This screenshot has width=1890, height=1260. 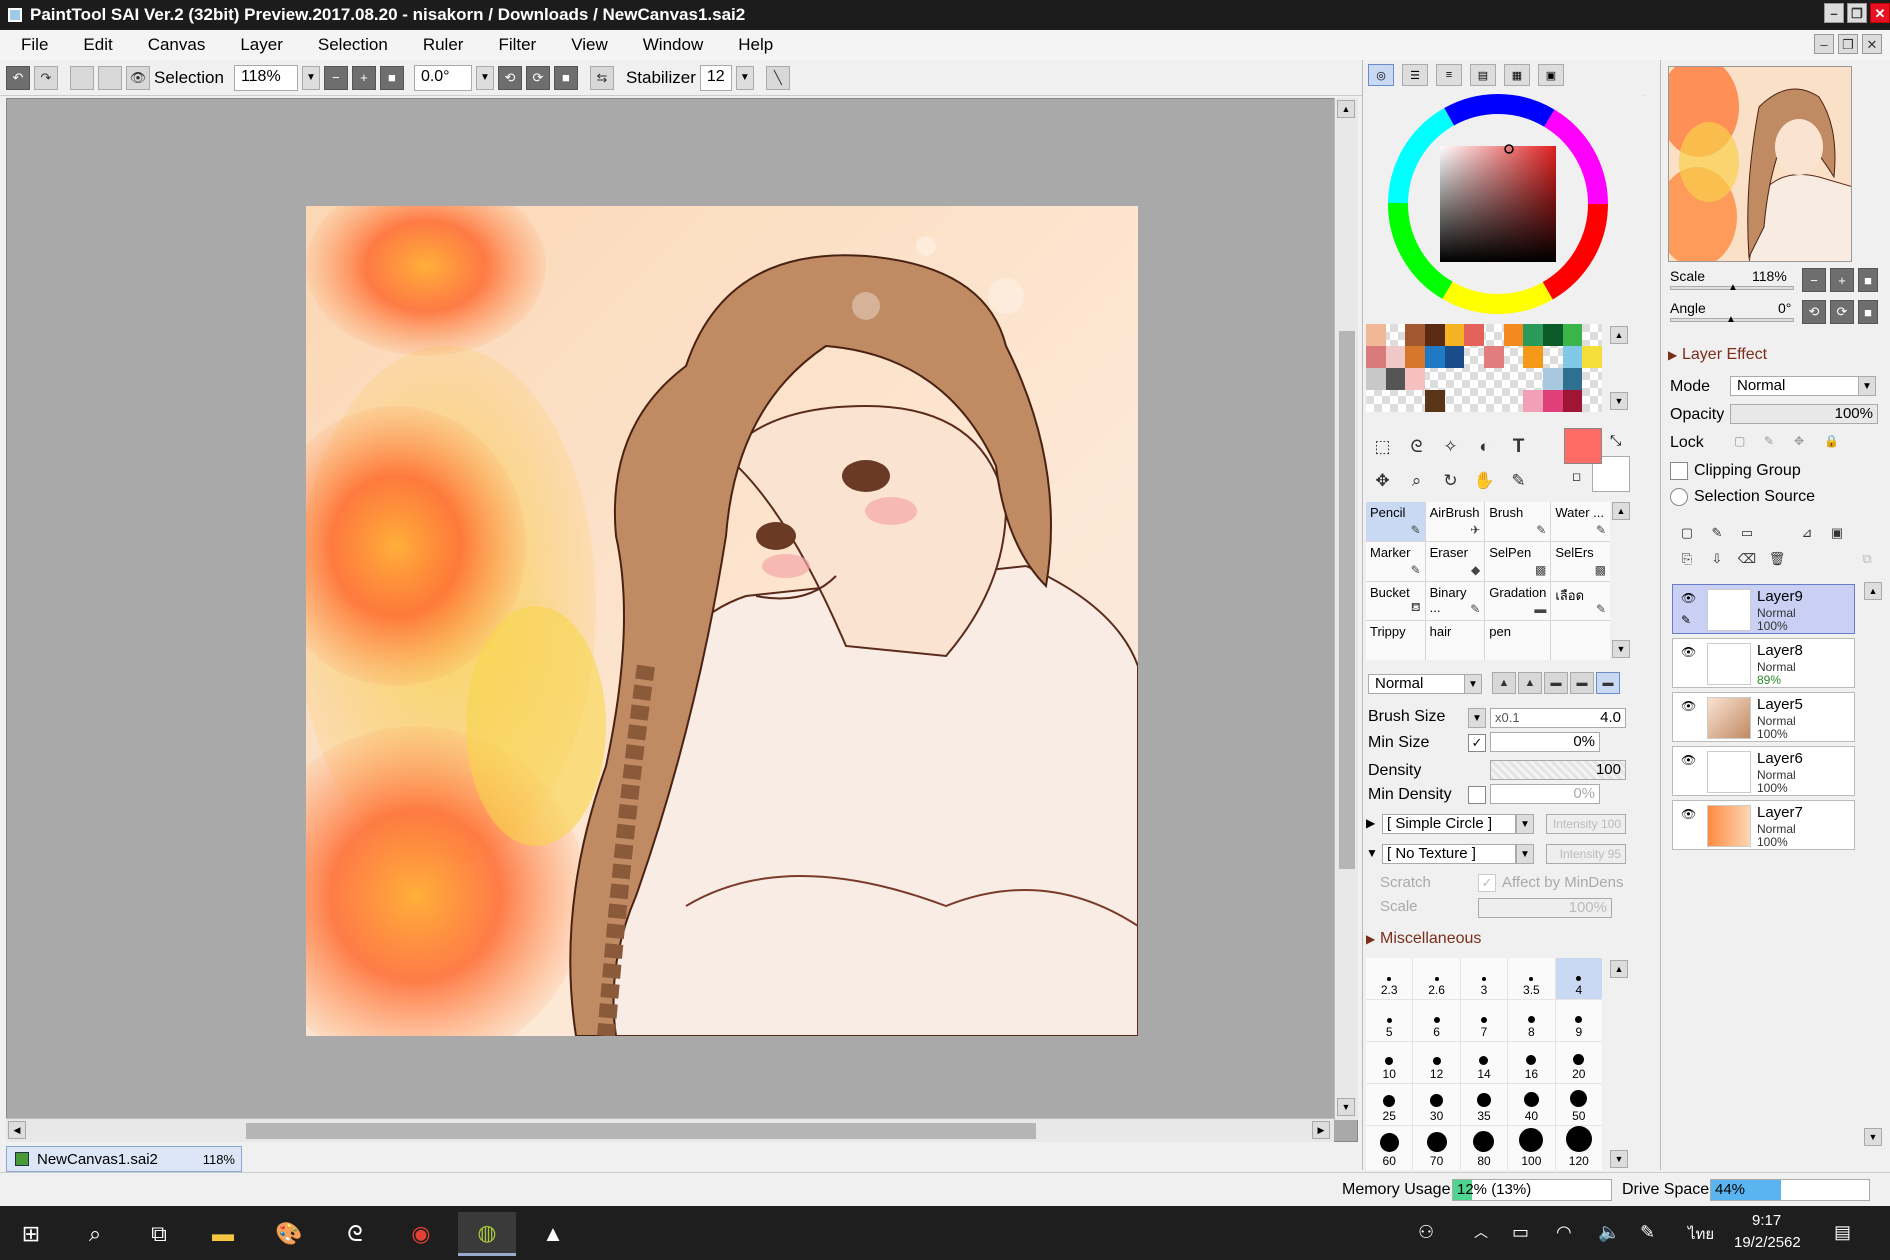 I want to click on wifi-icon: ◠, so click(x=1564, y=1232).